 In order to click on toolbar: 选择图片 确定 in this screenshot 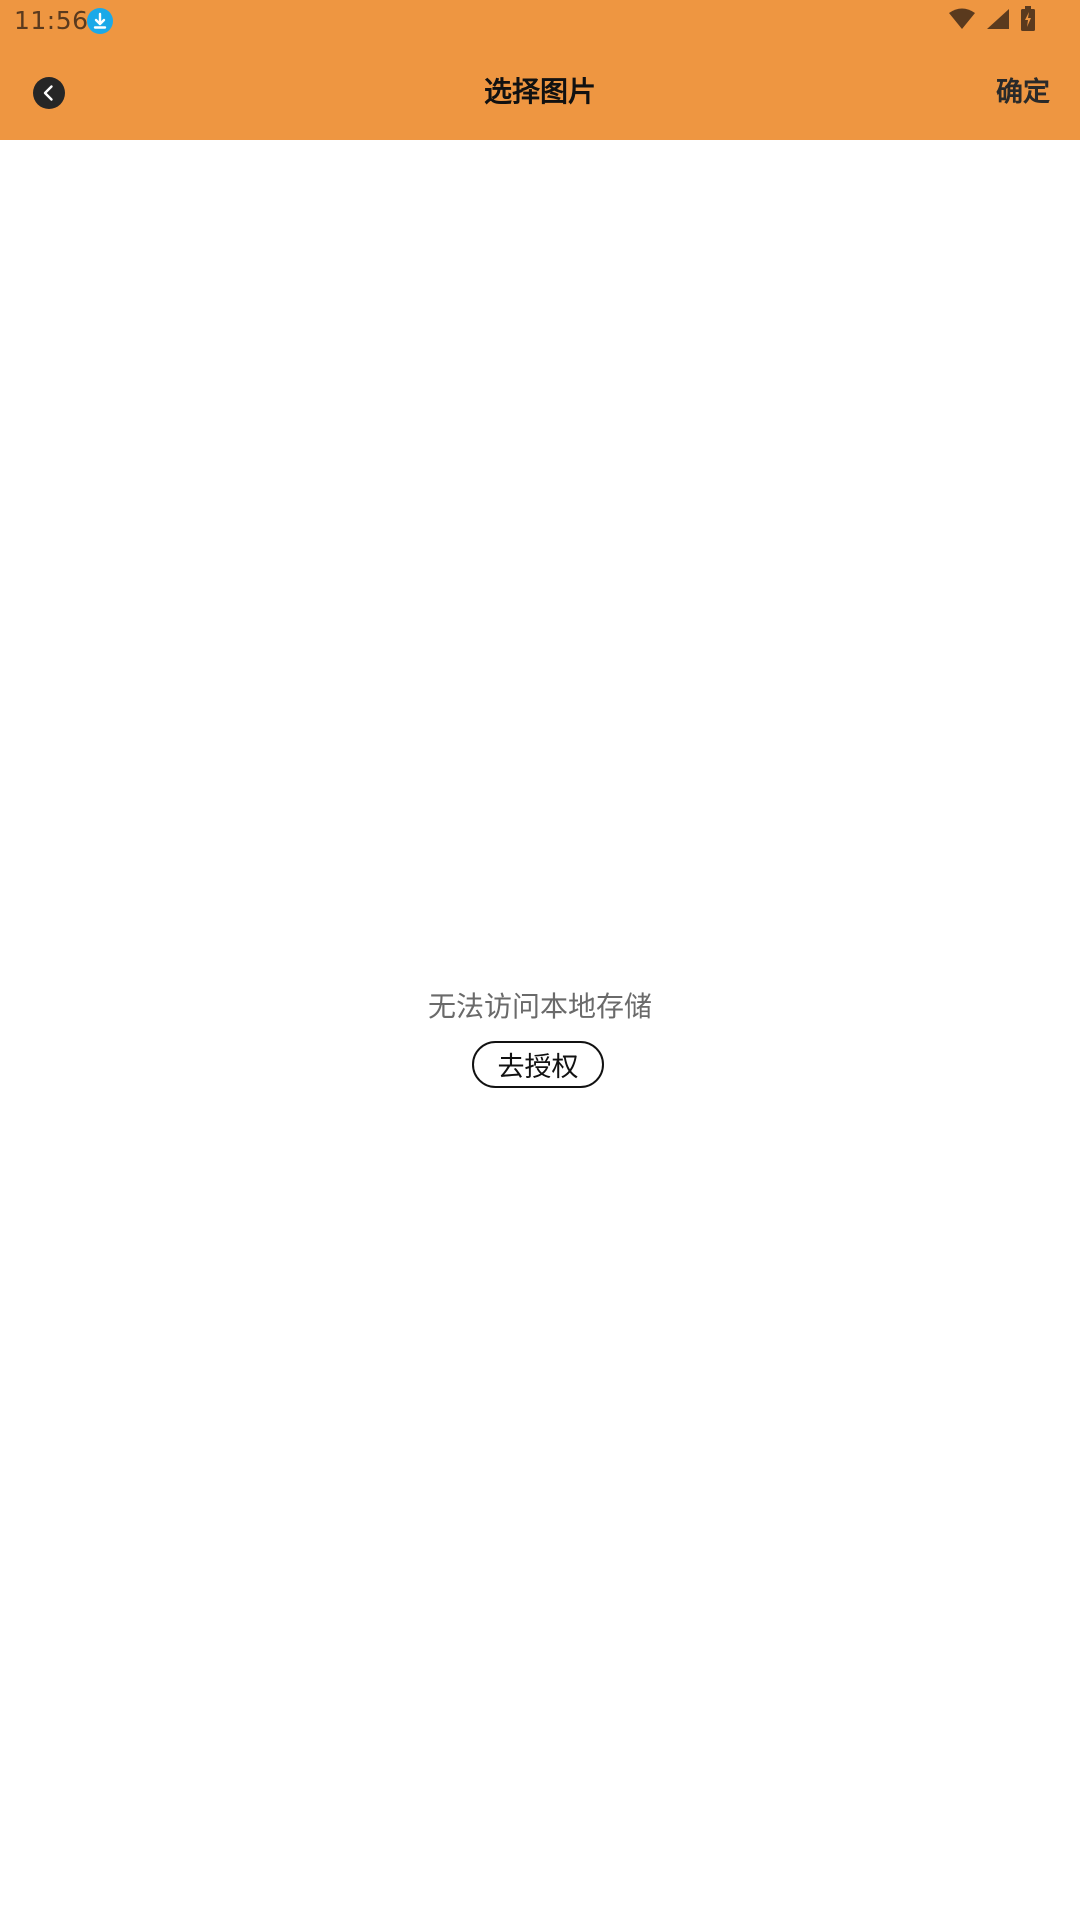, I will do `click(540, 92)`.